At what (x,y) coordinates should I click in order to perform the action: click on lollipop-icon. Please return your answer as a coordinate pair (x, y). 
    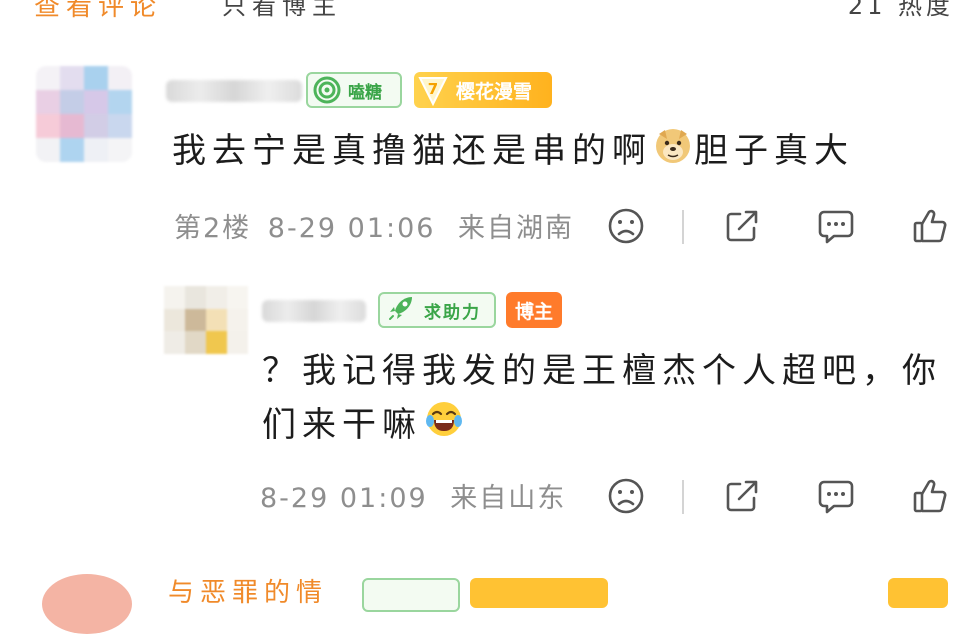
    Looking at the image, I should click on (327, 90).